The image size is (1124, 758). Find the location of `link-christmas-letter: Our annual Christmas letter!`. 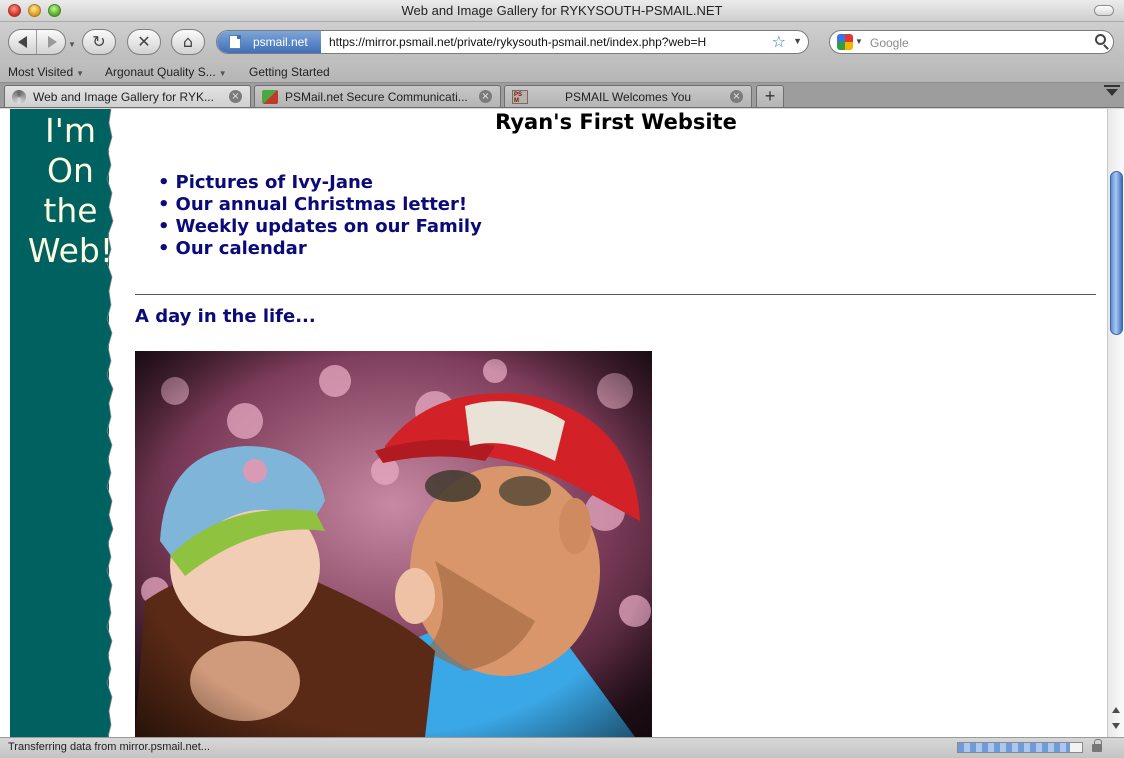

link-christmas-letter: Our annual Christmas letter! is located at coordinates (320, 205).